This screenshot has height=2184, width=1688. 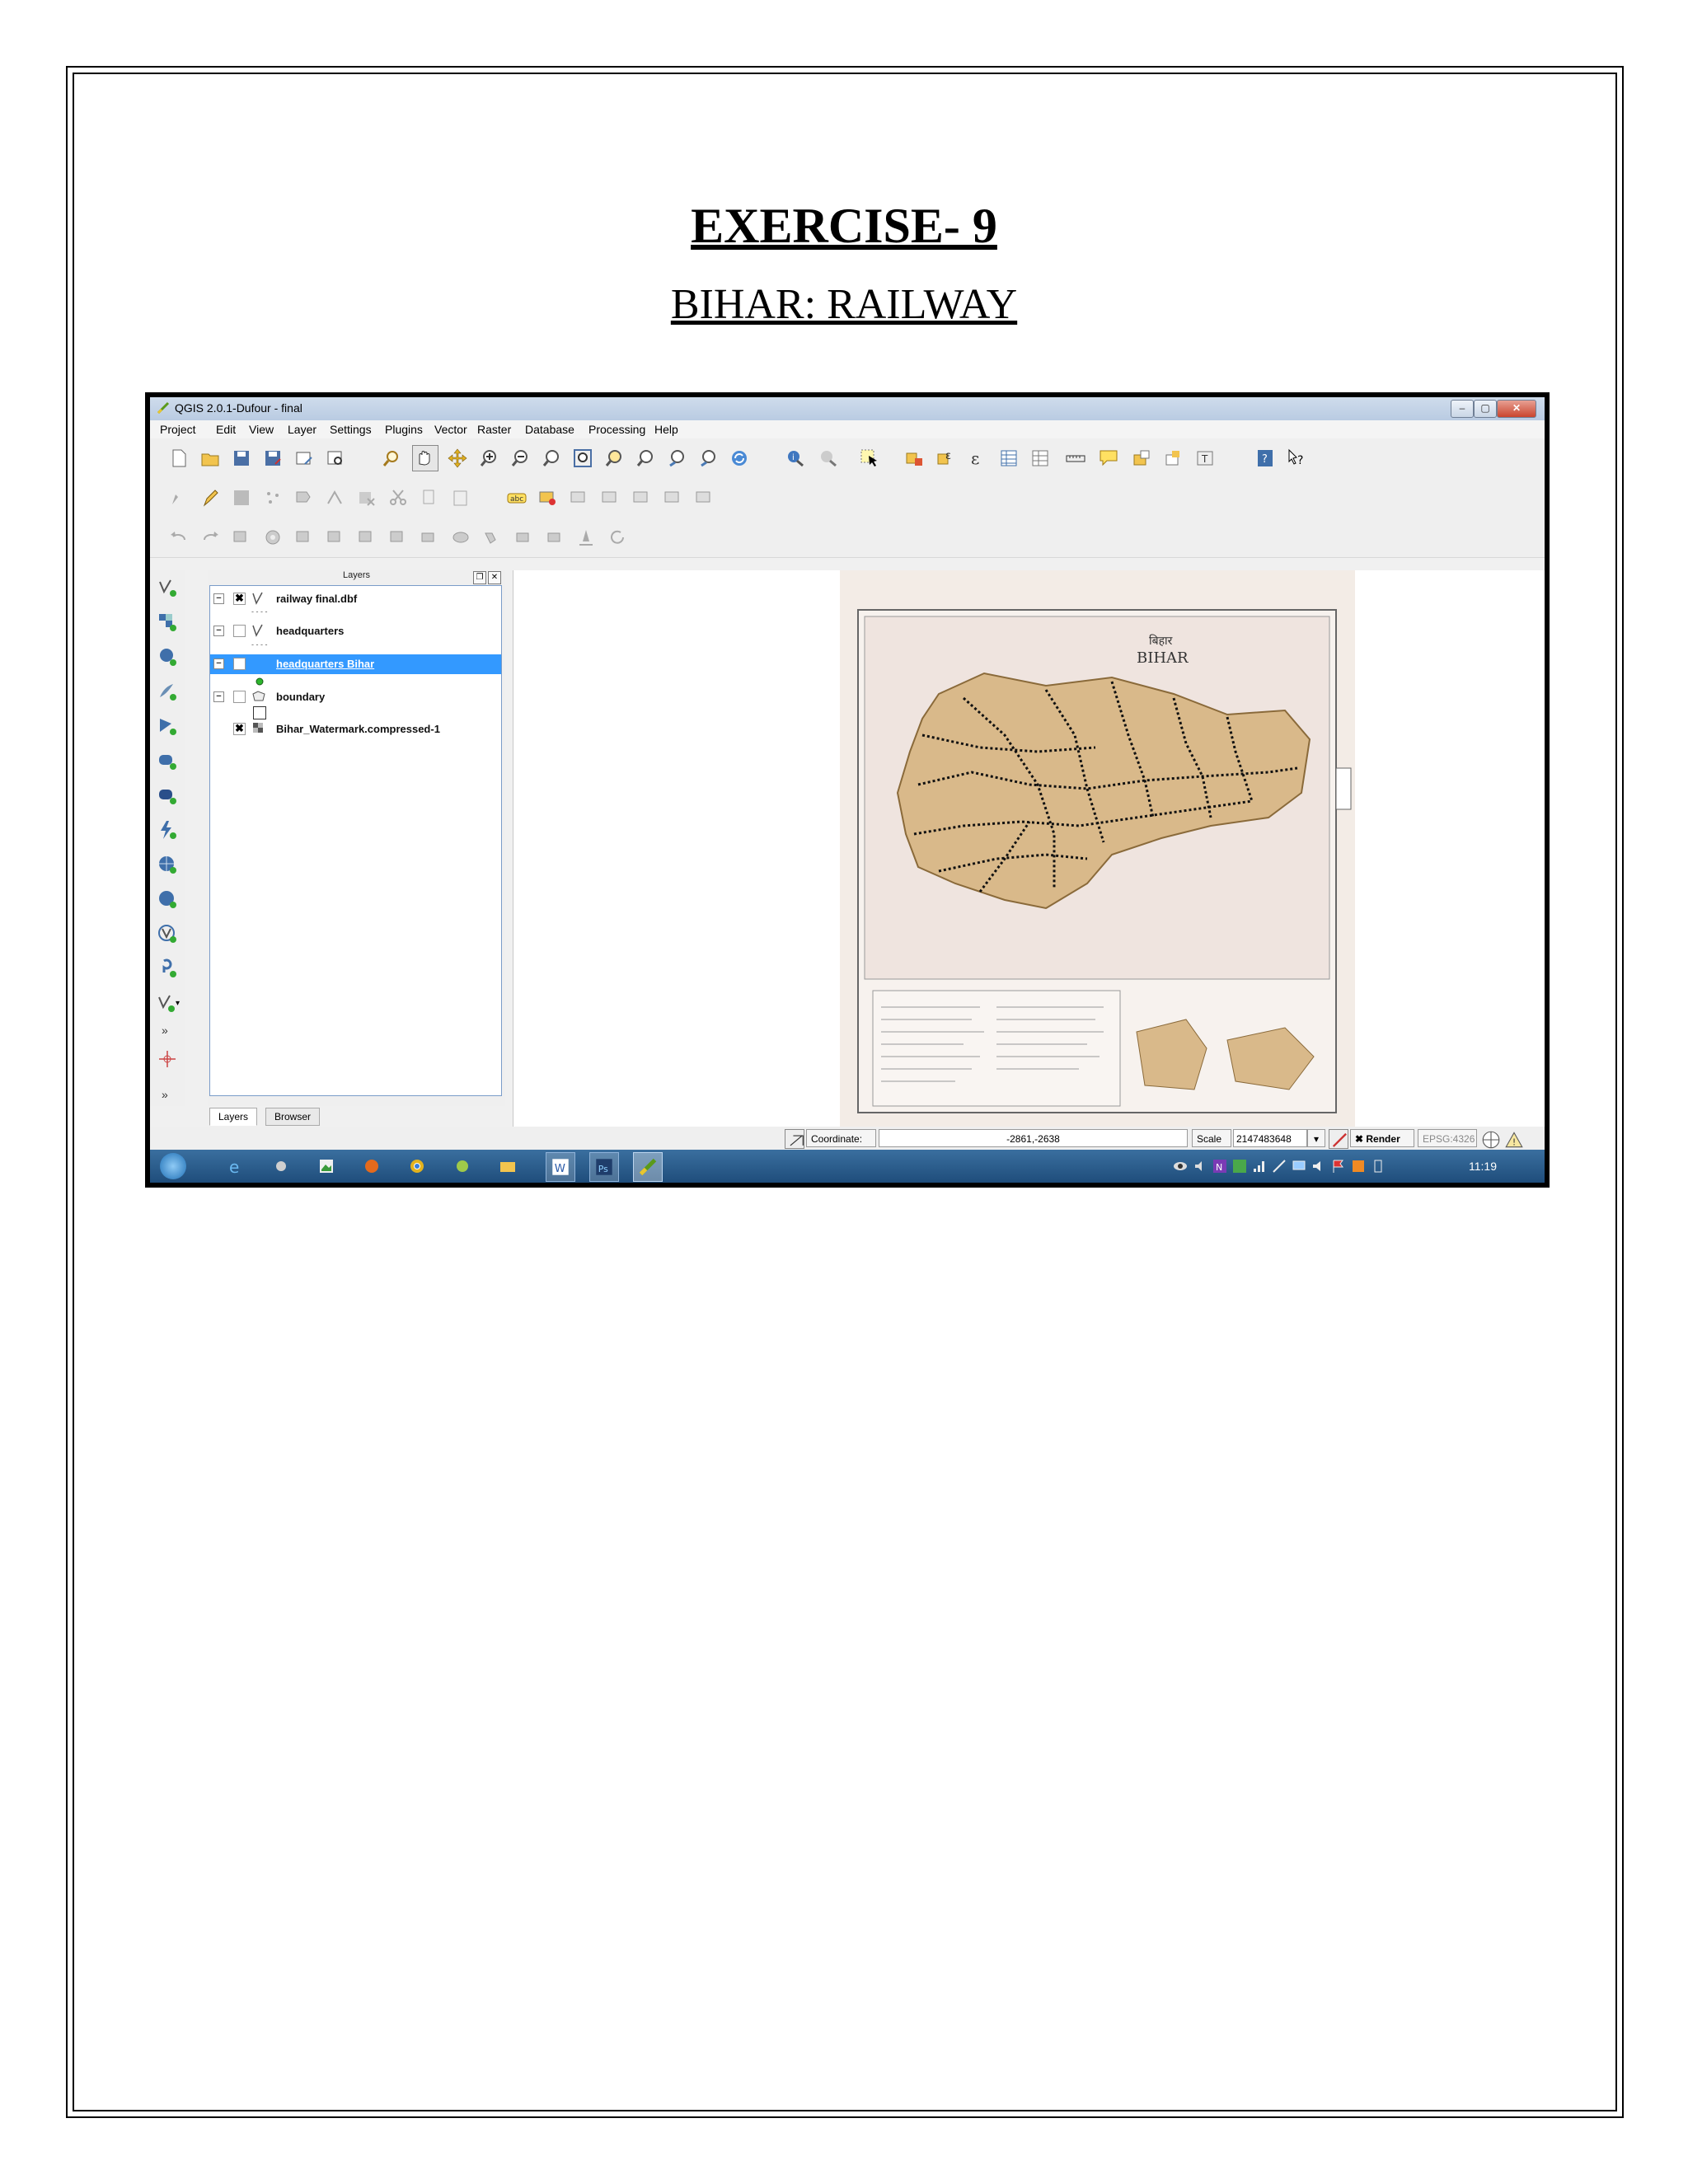 What do you see at coordinates (915, 458) in the screenshot?
I see `deselect-features-icon` at bounding box center [915, 458].